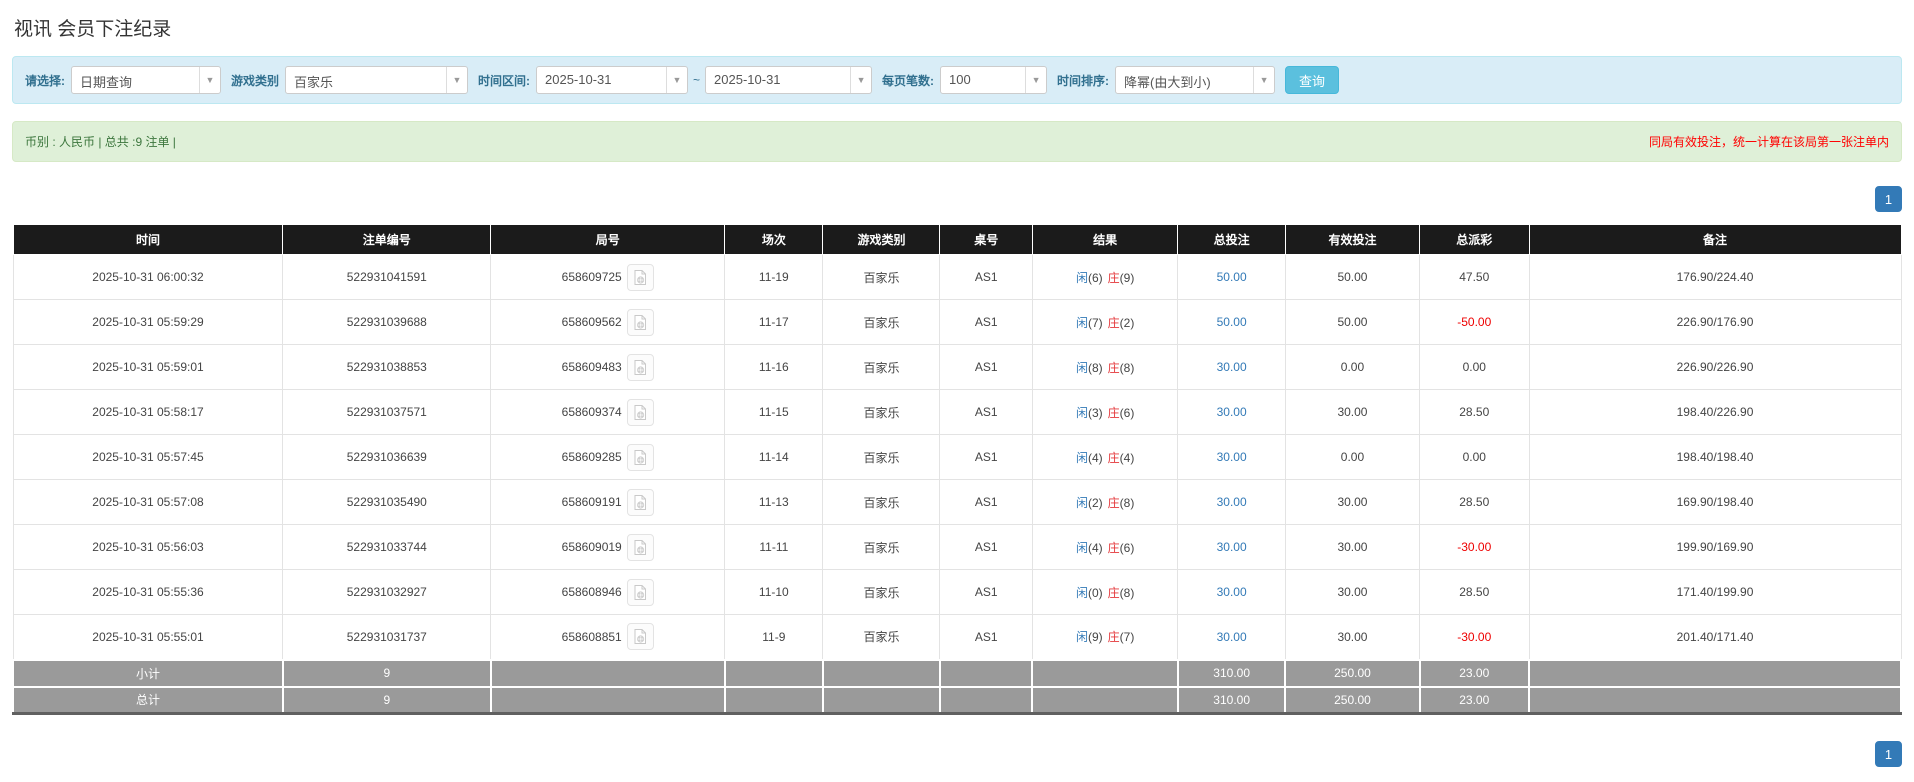 The height and width of the screenshot is (782, 1914). Describe the element at coordinates (1195, 80) in the screenshot. I see `sort-select: 降幂(由大到小) ▼` at that location.